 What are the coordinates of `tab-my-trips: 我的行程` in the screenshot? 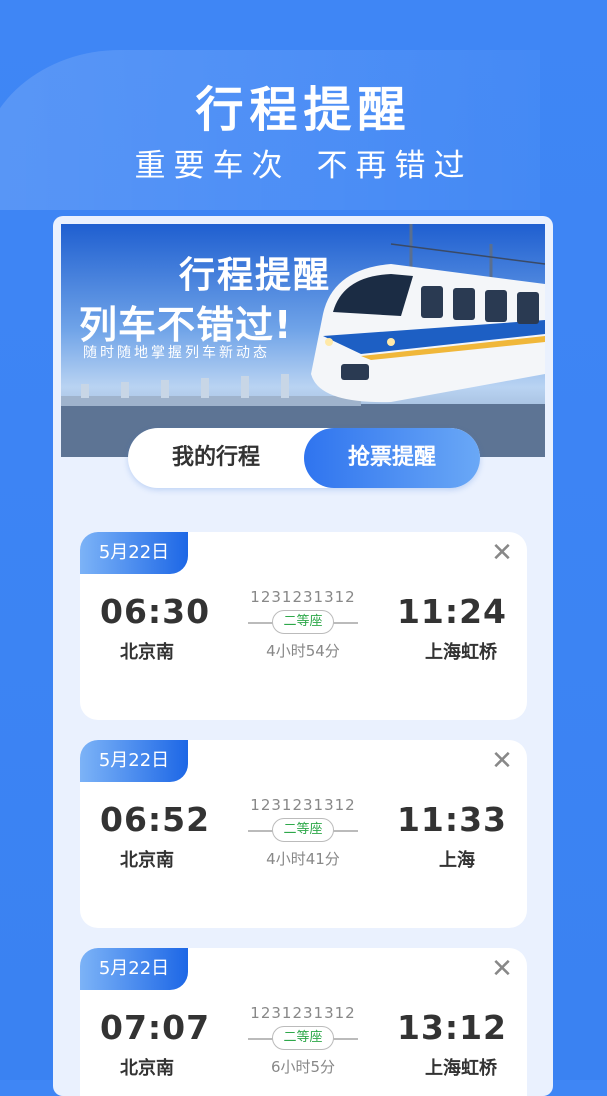 It's located at (216, 458).